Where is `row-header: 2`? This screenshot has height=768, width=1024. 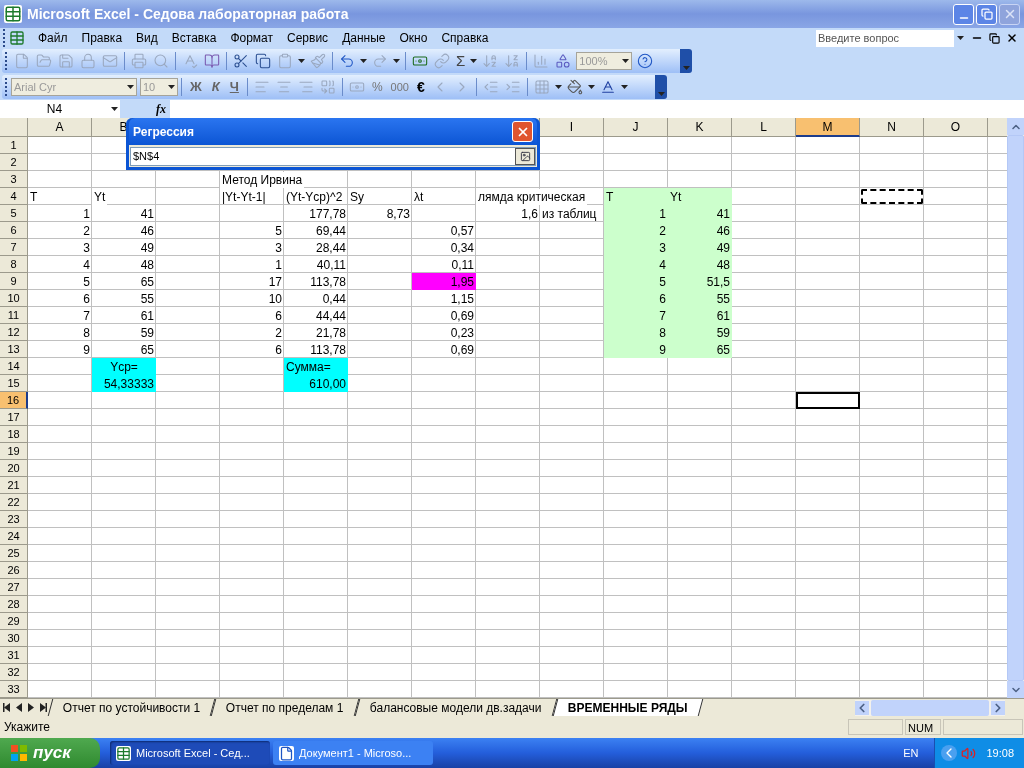 row-header: 2 is located at coordinates (14, 162).